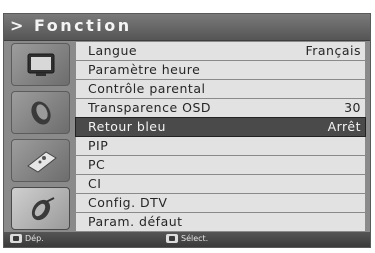  What do you see at coordinates (97, 164) in the screenshot?
I see `menu-item-label: PC` at bounding box center [97, 164].